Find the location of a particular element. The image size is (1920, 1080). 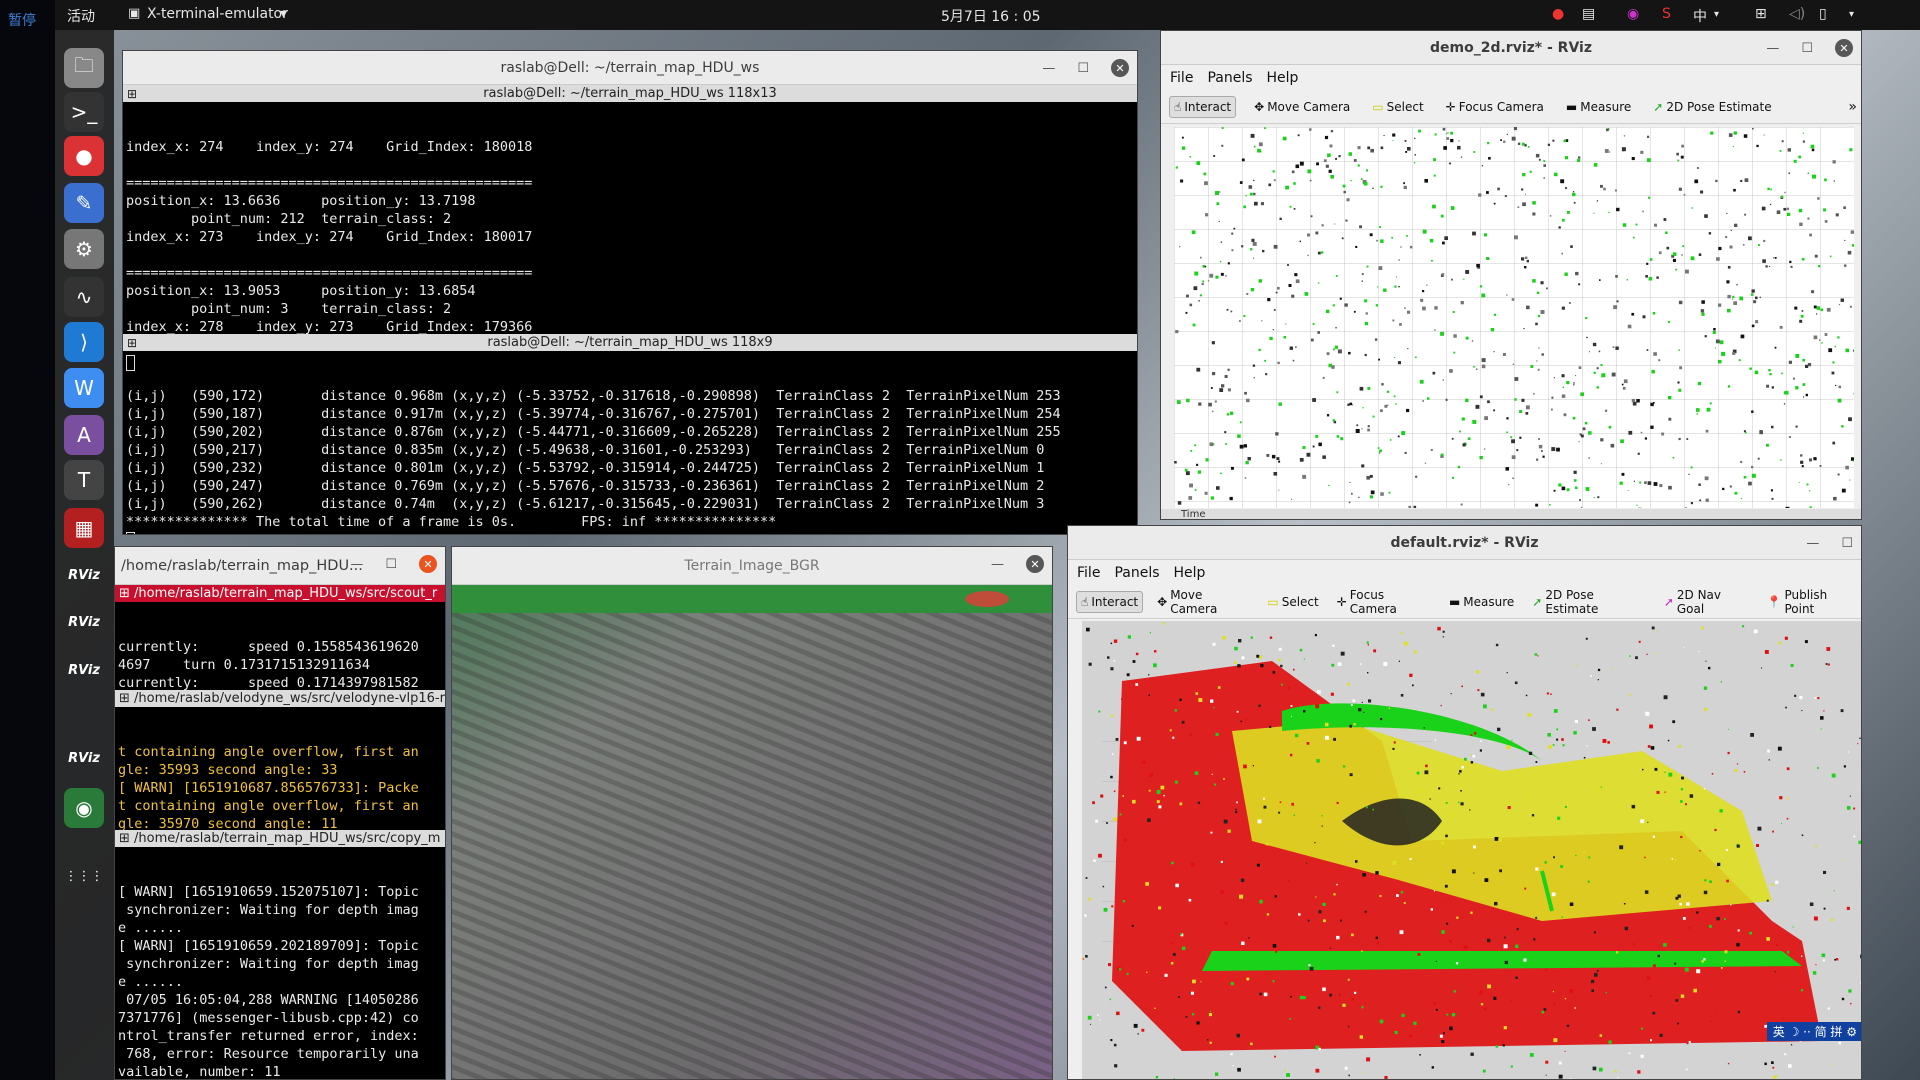

text-editor-icon: ✎ is located at coordinates (84, 203).